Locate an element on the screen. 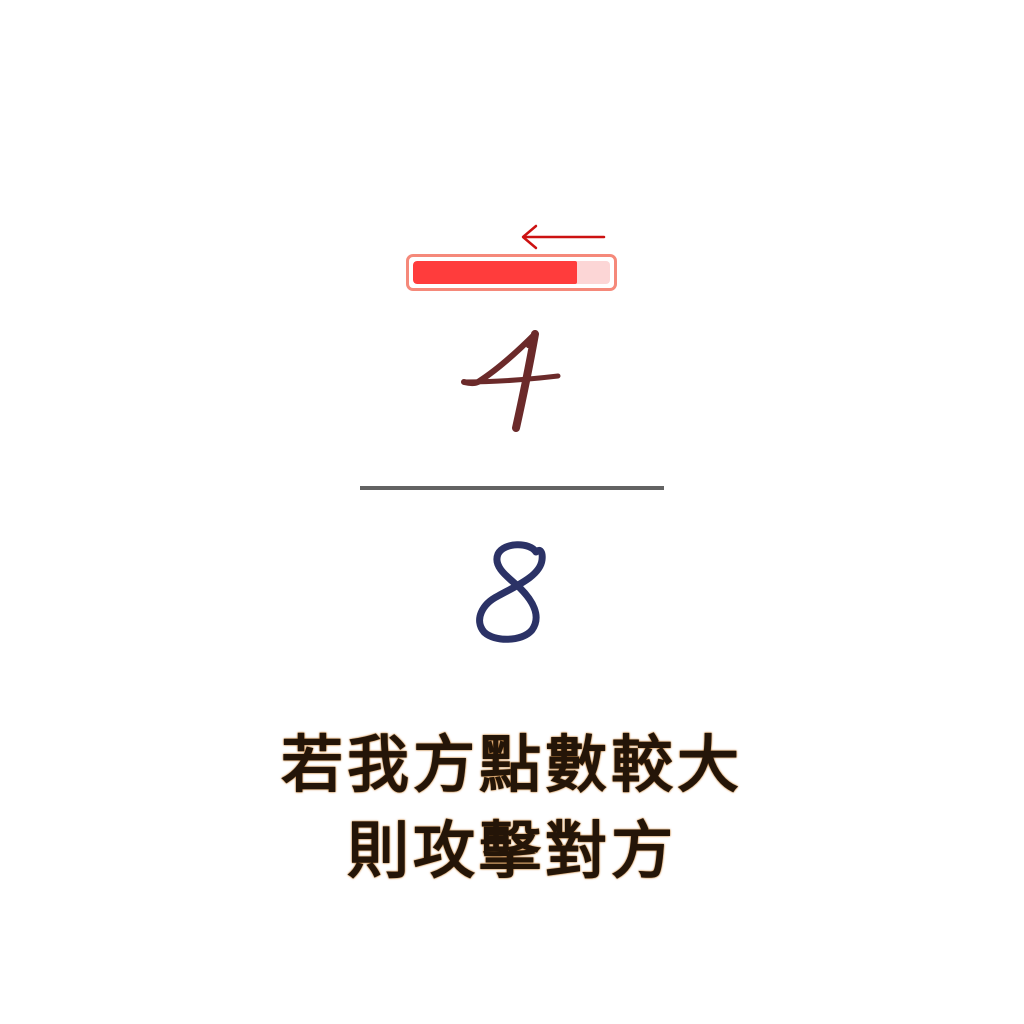 This screenshot has height=1024, width=1024. player-number-card is located at coordinates (512, 601).